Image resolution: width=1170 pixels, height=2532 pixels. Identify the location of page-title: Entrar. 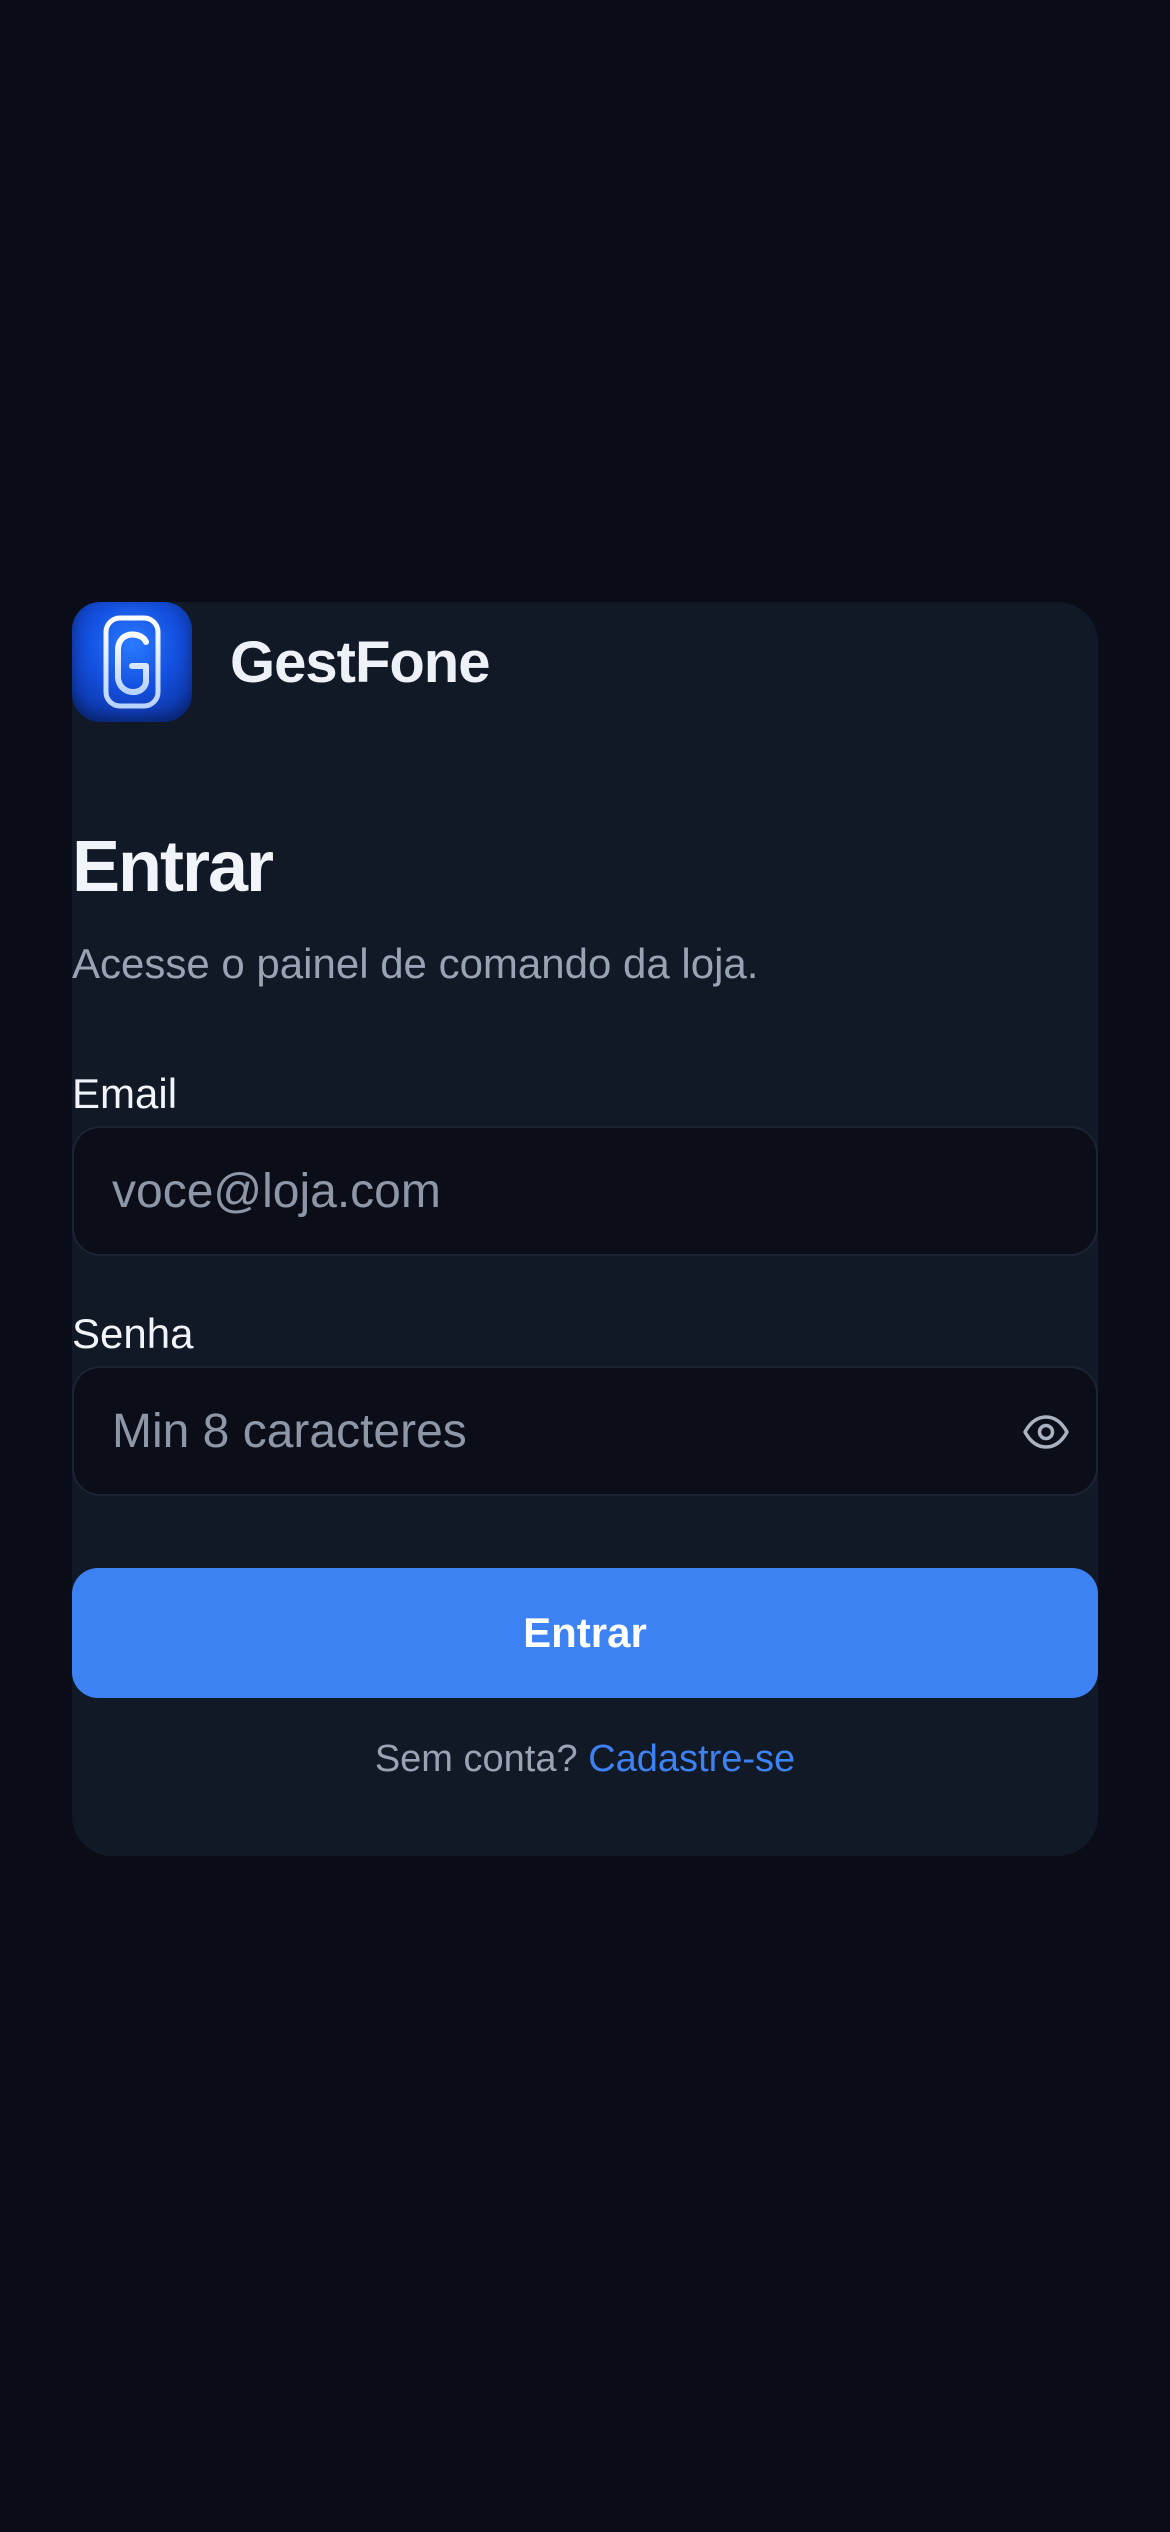
(173, 867).